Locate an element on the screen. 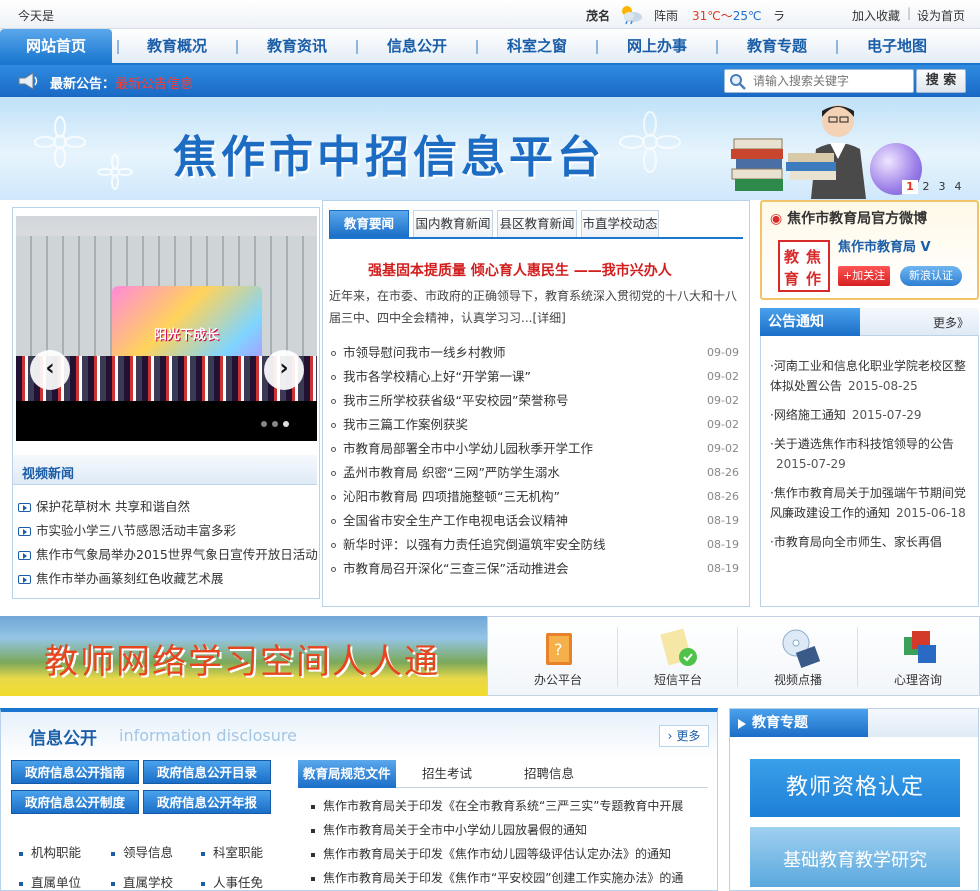 This screenshot has height=891, width=980. speaker-icon is located at coordinates (28, 81).